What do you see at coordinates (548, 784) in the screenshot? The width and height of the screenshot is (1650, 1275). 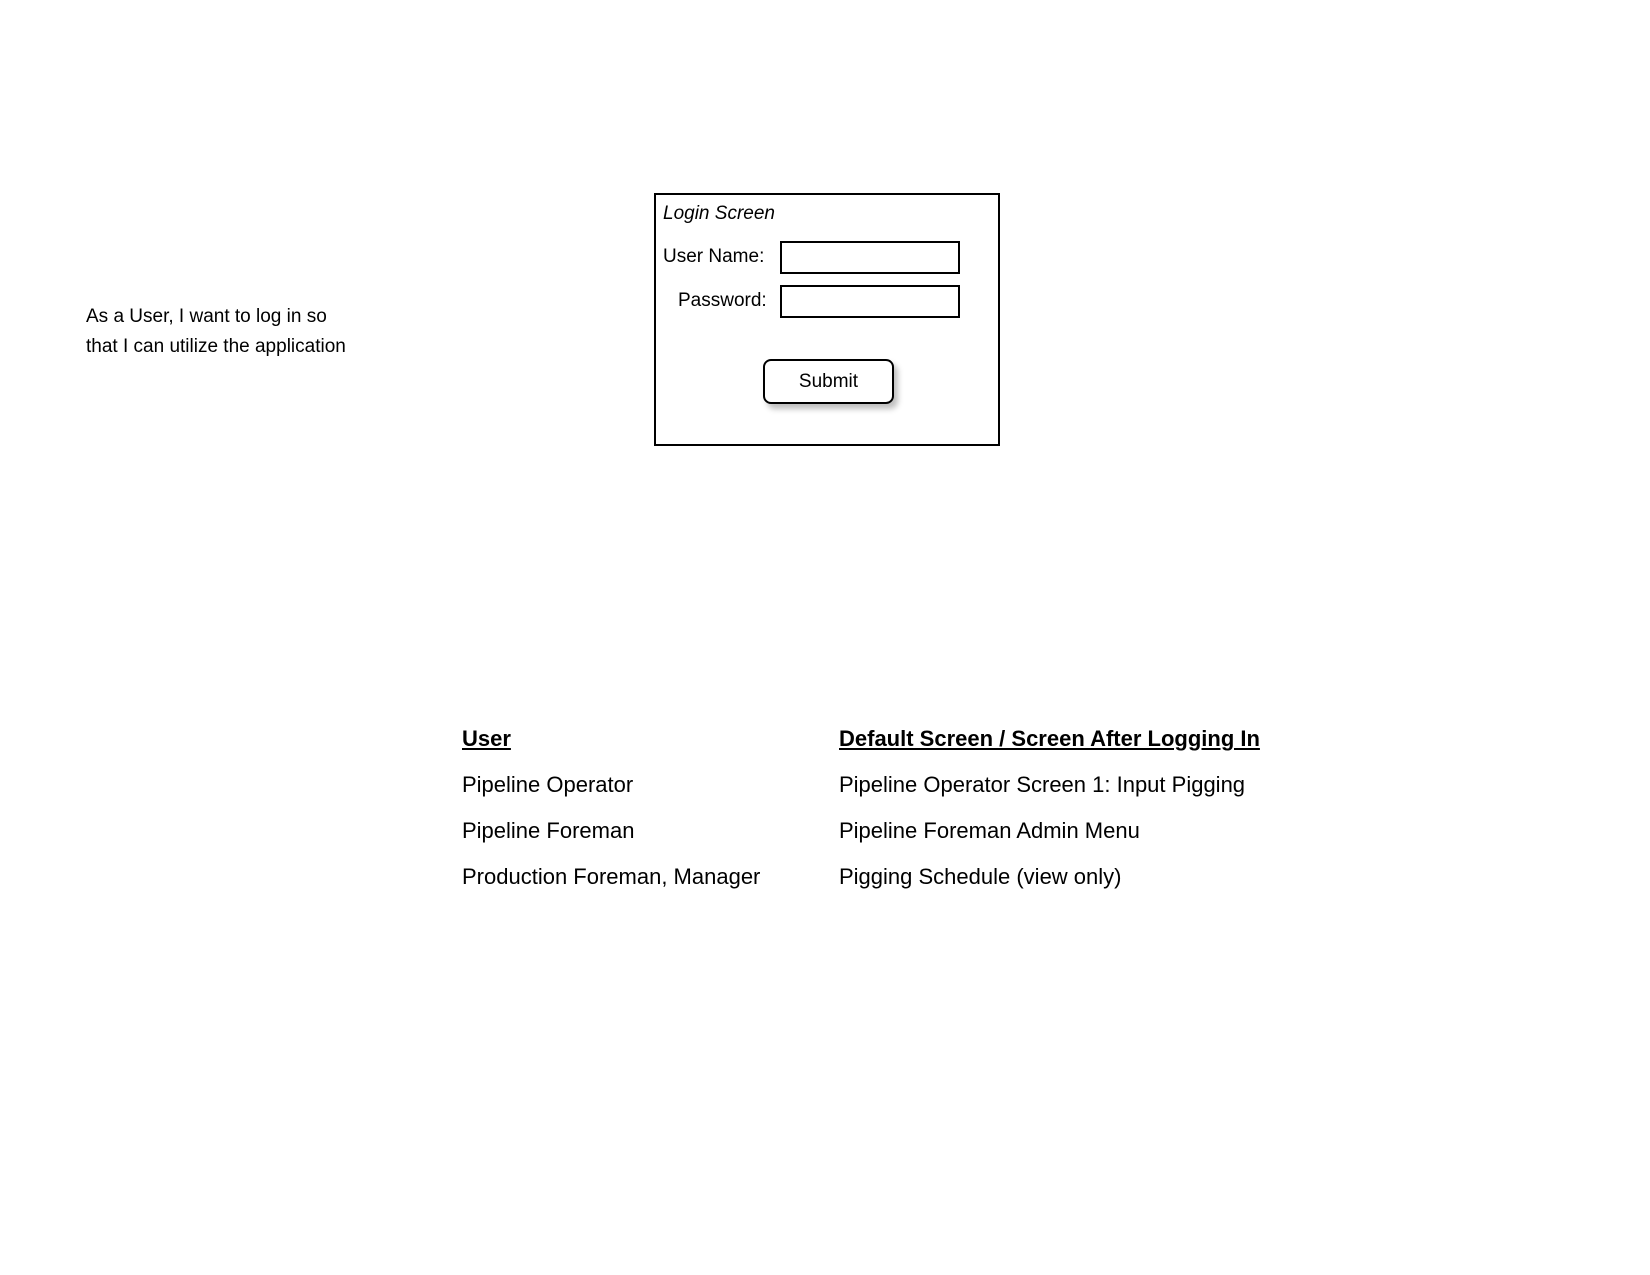 I see `row-user: Pipeline Operator` at bounding box center [548, 784].